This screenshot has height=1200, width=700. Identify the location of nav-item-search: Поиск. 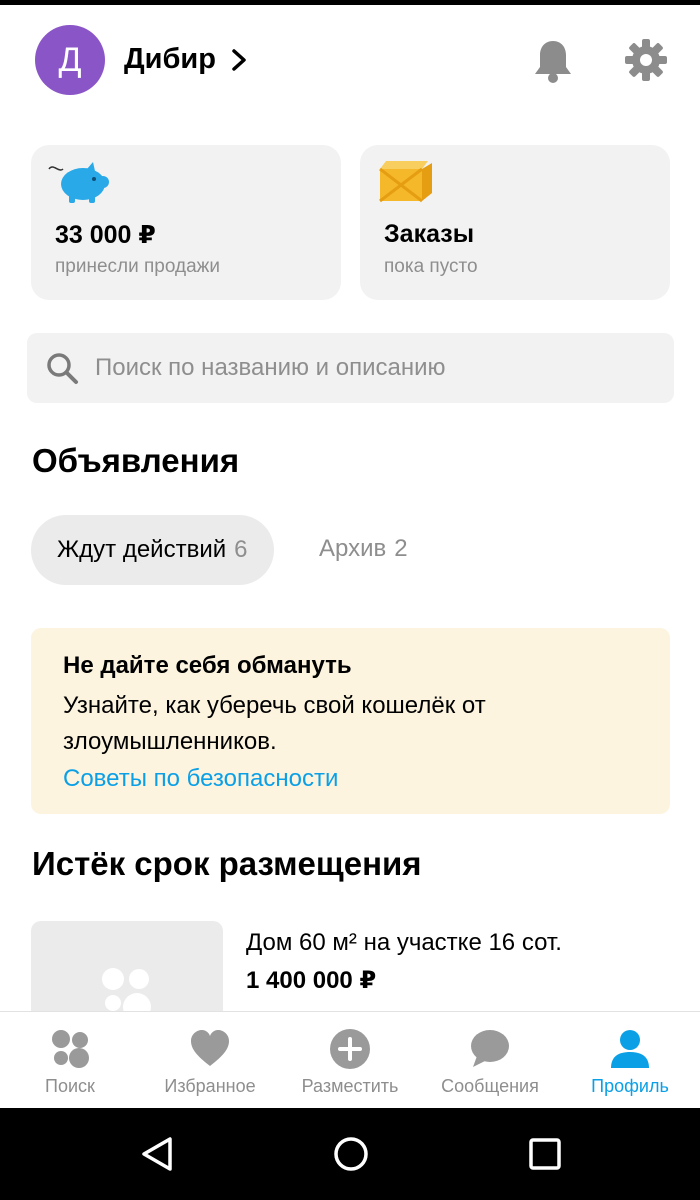
(70, 1060).